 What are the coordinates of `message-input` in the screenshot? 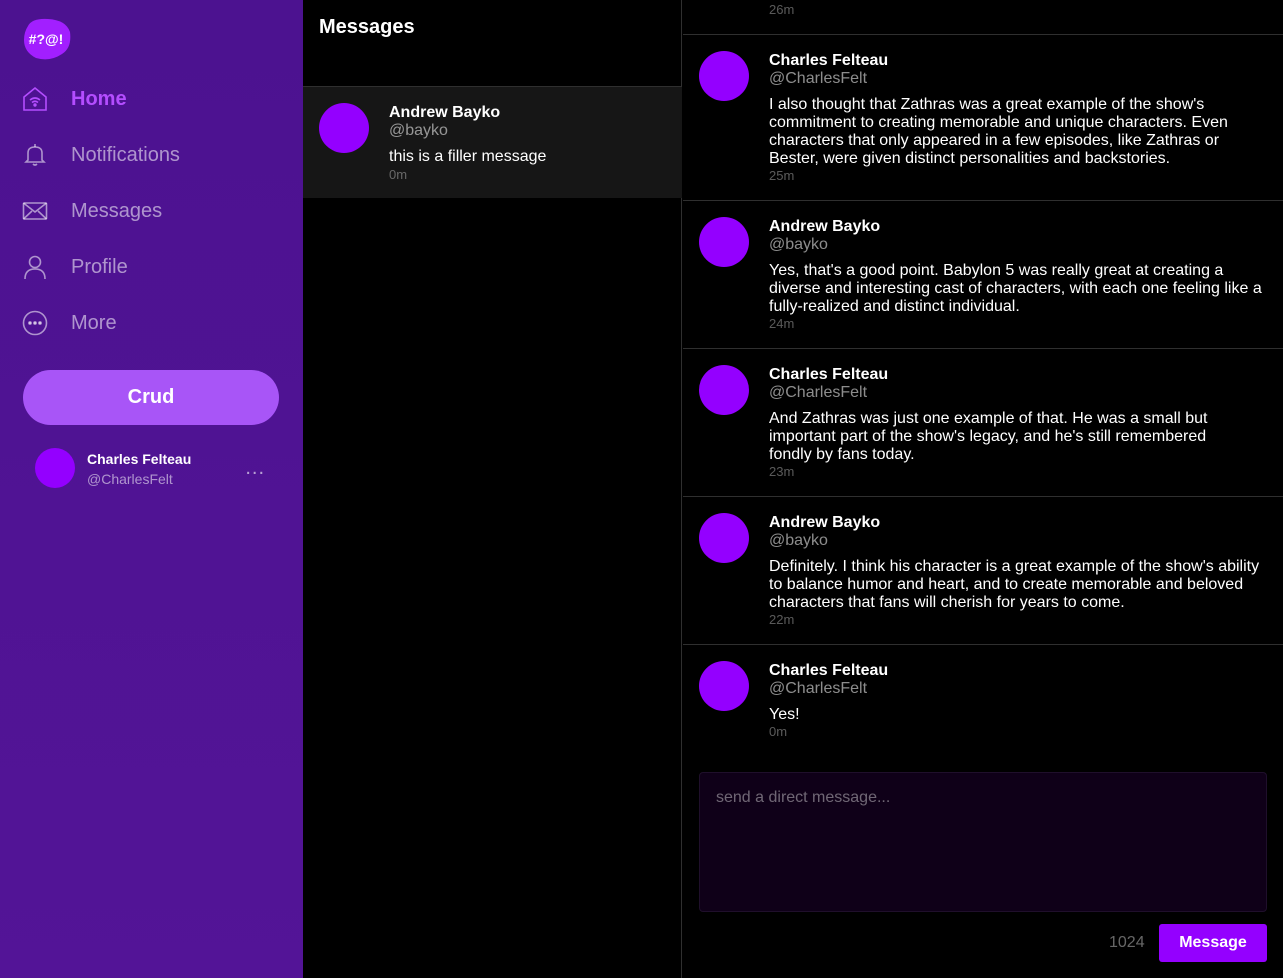 It's located at (983, 842).